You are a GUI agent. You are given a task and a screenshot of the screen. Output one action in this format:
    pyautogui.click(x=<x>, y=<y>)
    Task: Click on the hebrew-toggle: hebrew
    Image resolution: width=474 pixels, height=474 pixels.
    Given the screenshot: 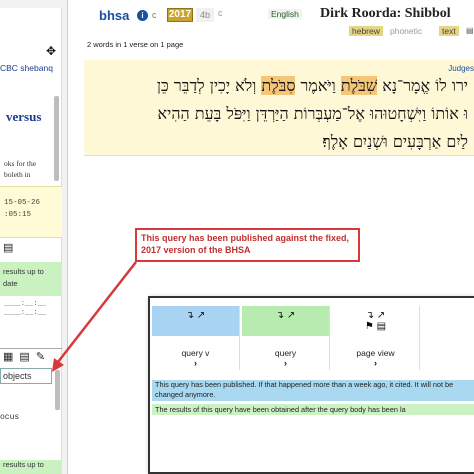 What is the action you would take?
    pyautogui.click(x=366, y=31)
    